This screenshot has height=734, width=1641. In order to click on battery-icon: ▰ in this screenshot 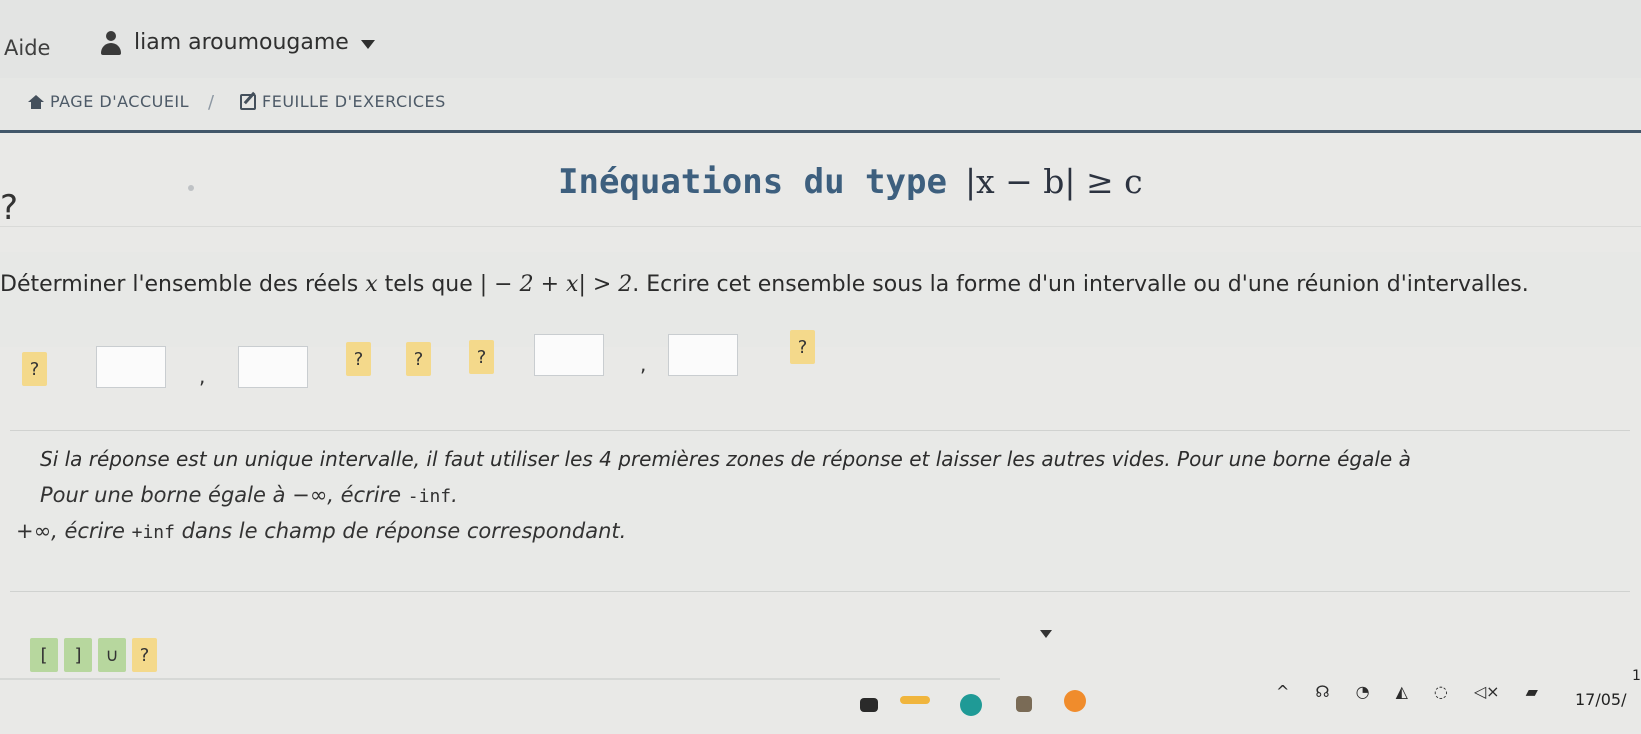, I will do `click(1532, 691)`.